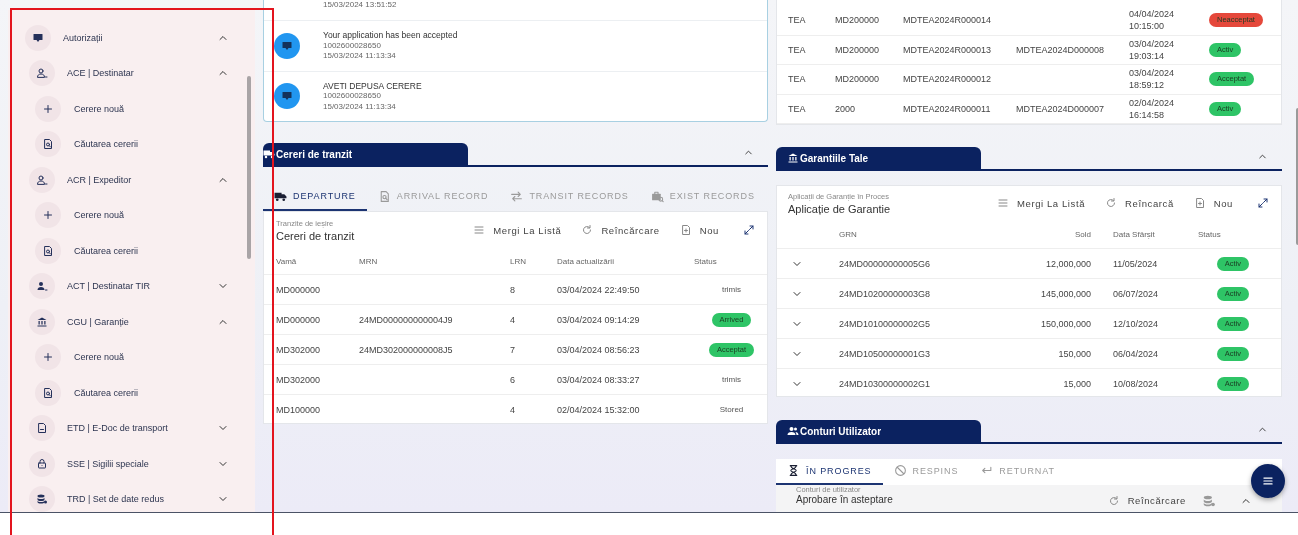 The height and width of the screenshot is (535, 1298). I want to click on column-header: Vamă, so click(287, 261).